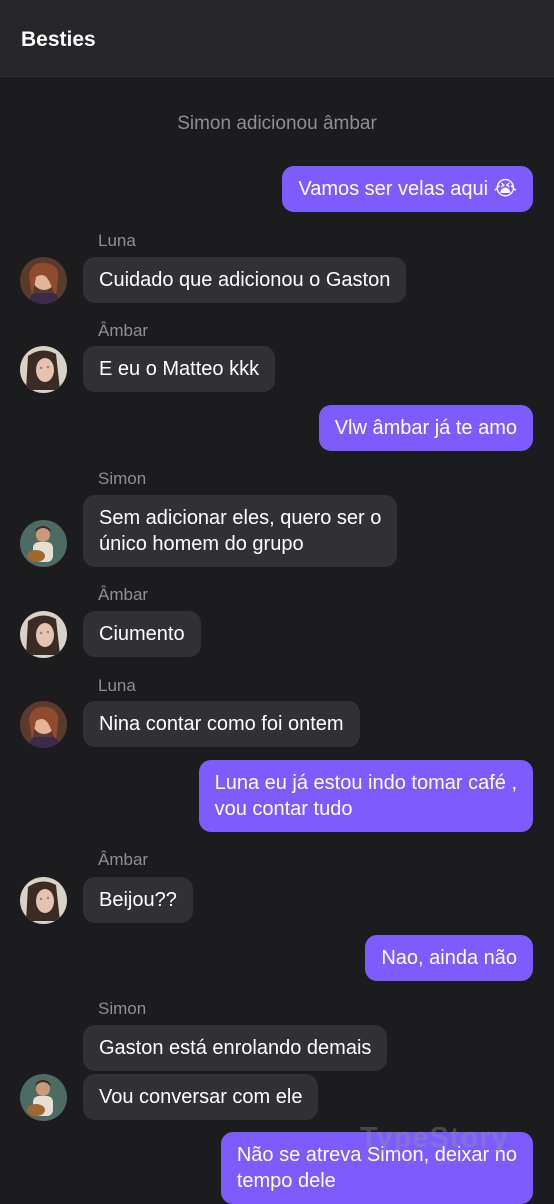 Image resolution: width=554 pixels, height=1204 pixels. I want to click on message-bubble-outgoing: Vlw âmbar já te amo, so click(425, 428).